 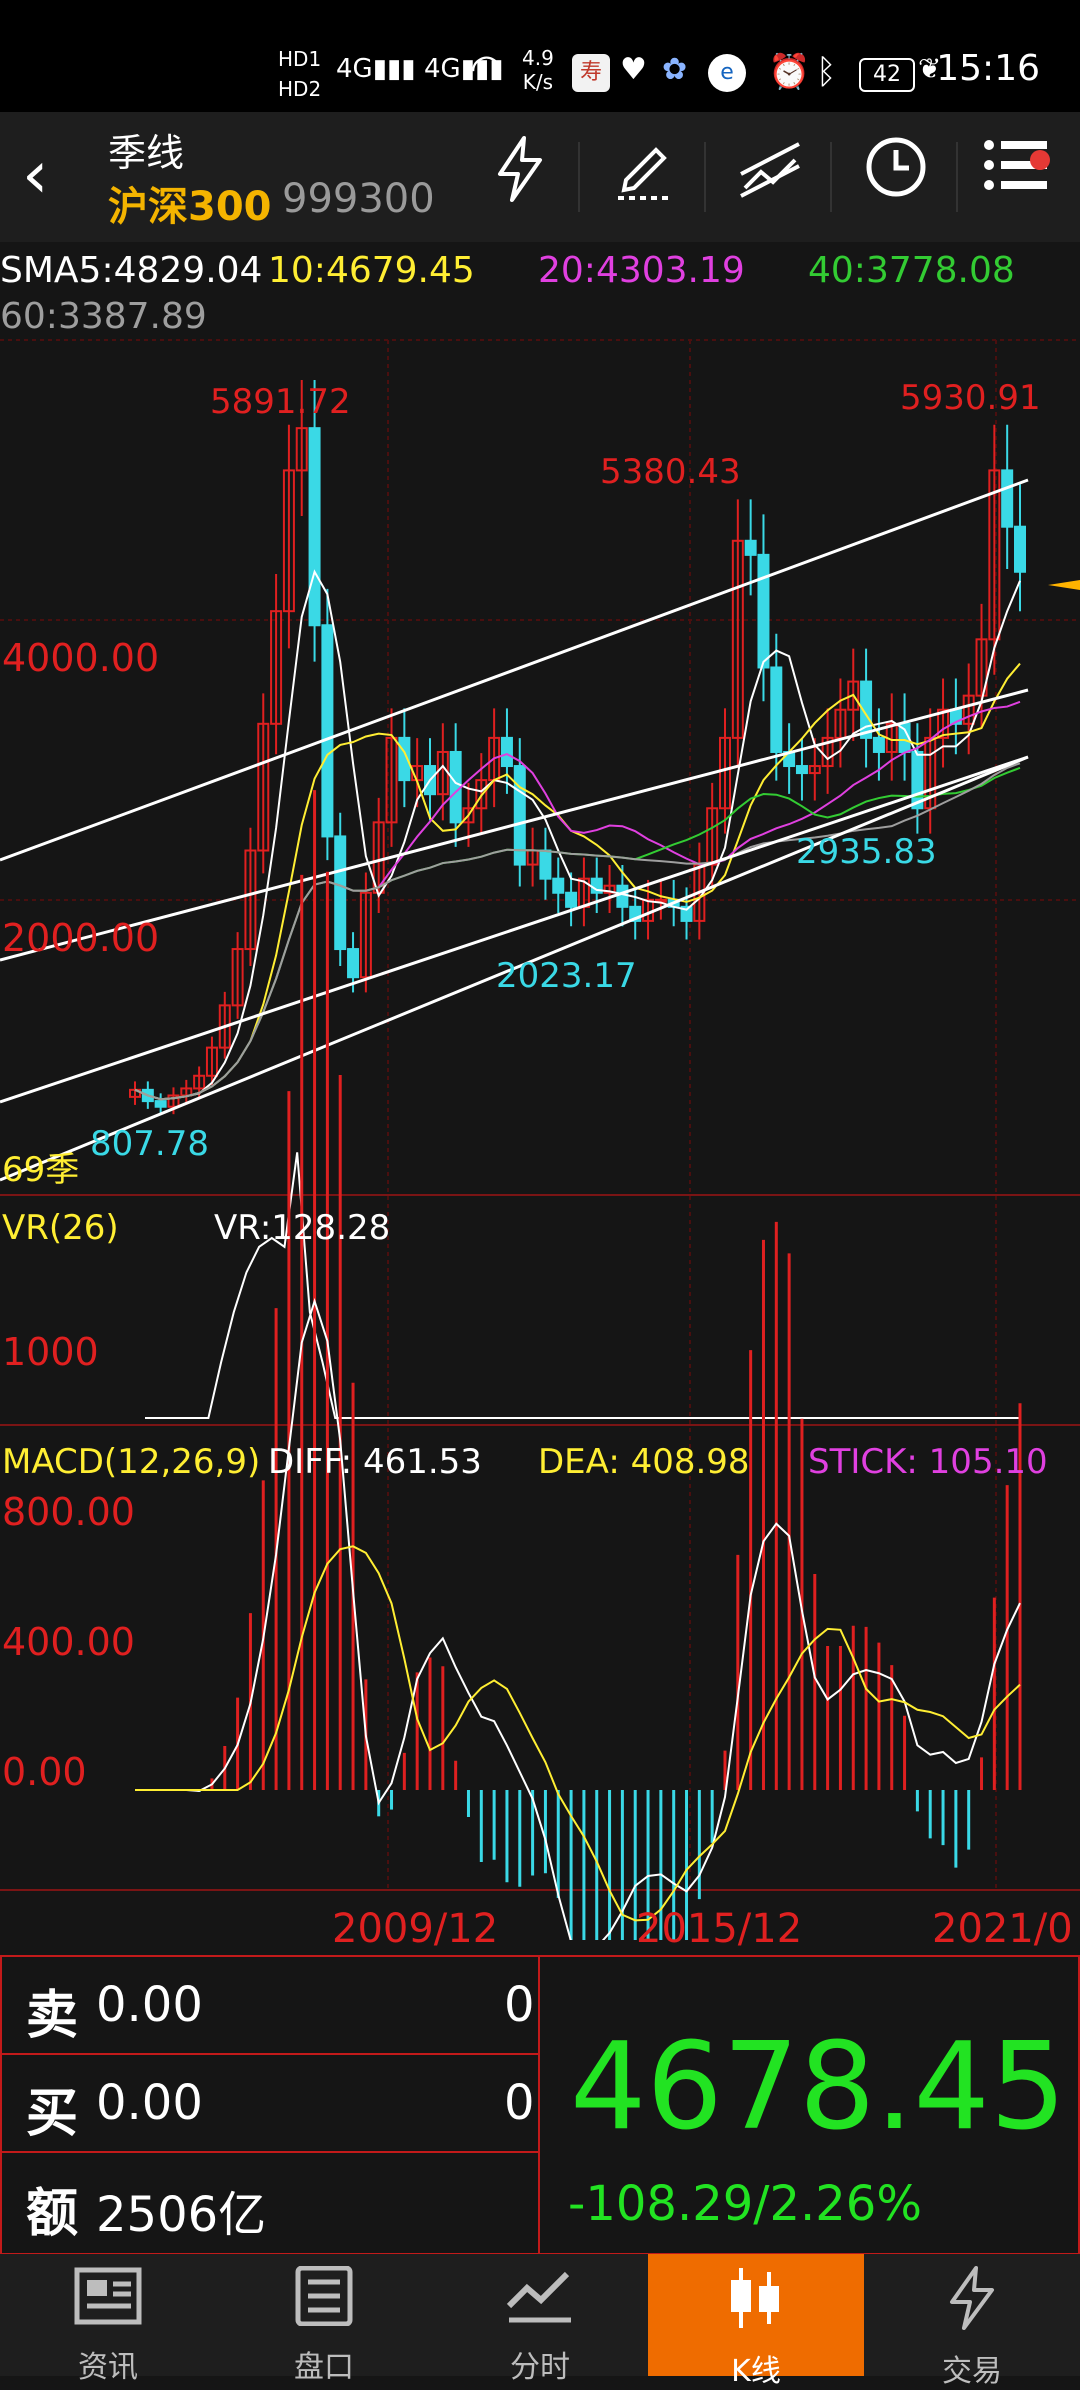 What do you see at coordinates (540, 2367) in the screenshot?
I see `nav-timeshare-label: 分时` at bounding box center [540, 2367].